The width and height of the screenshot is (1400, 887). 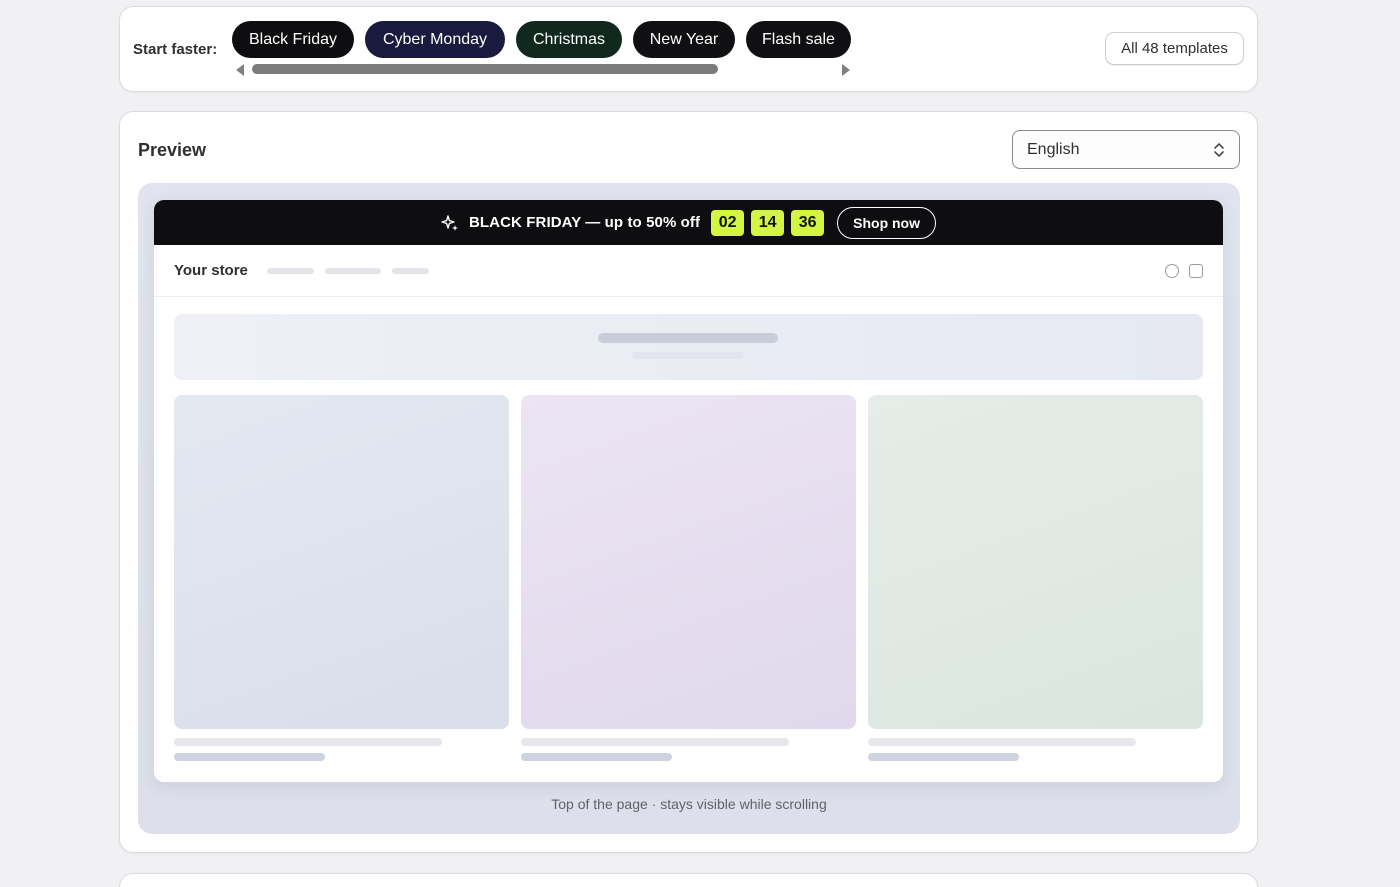 I want to click on template-chip-flash-sale: Flash sale, so click(x=798, y=39).